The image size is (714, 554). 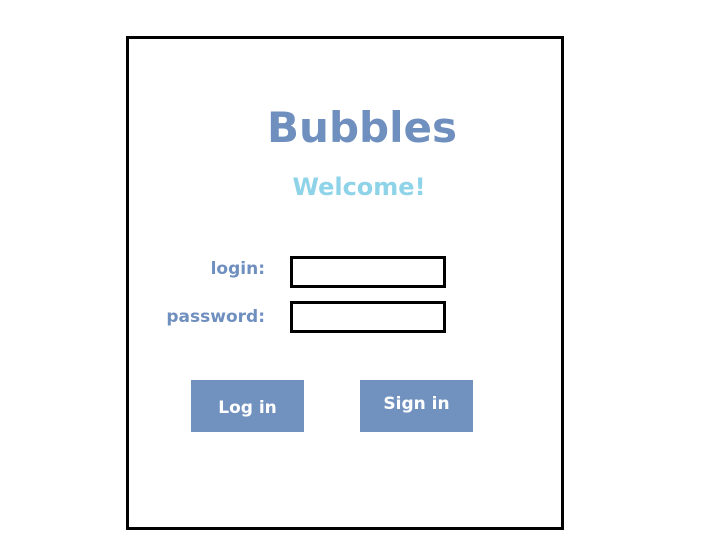 What do you see at coordinates (359, 187) in the screenshot?
I see `welcome-message: Welcome!` at bounding box center [359, 187].